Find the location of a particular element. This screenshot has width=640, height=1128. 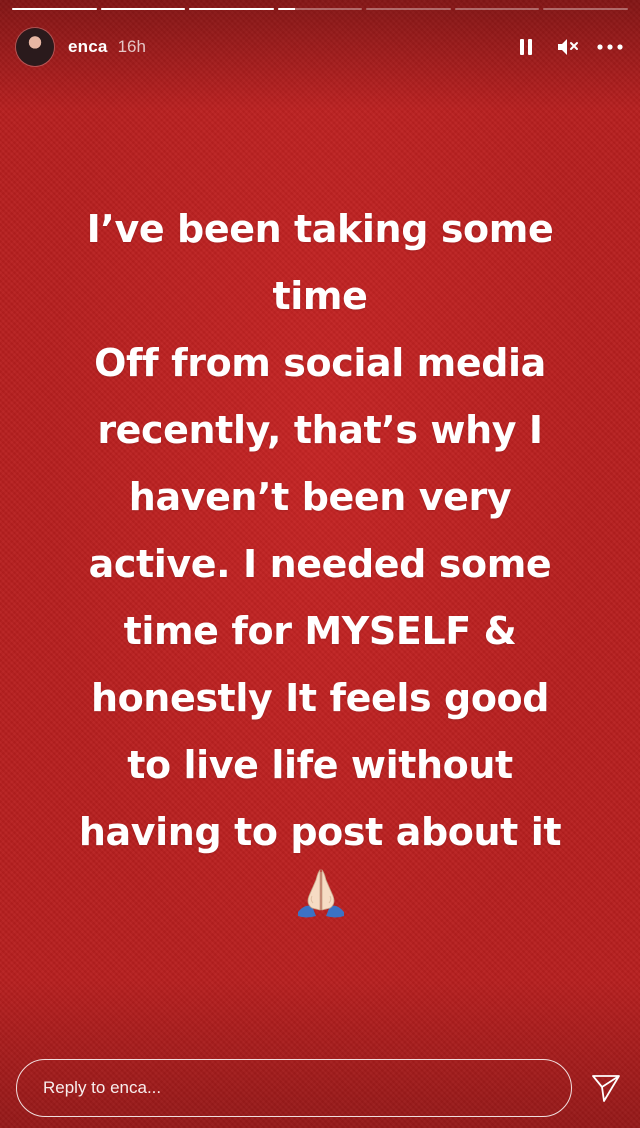

story-text-line: I’ve been taking some is located at coordinates (320, 229).